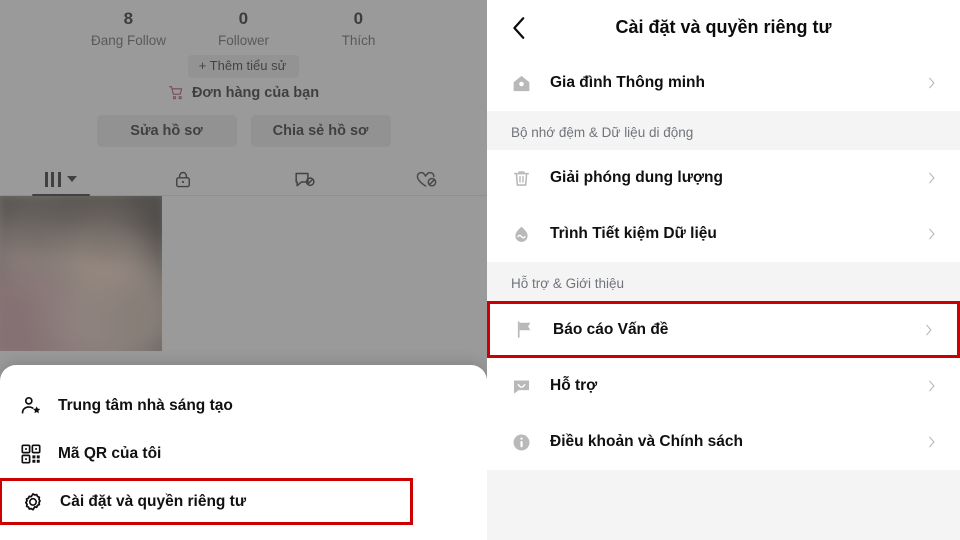 This screenshot has height=540, width=960. I want to click on stat-likes: 0 Thích, so click(358, 29).